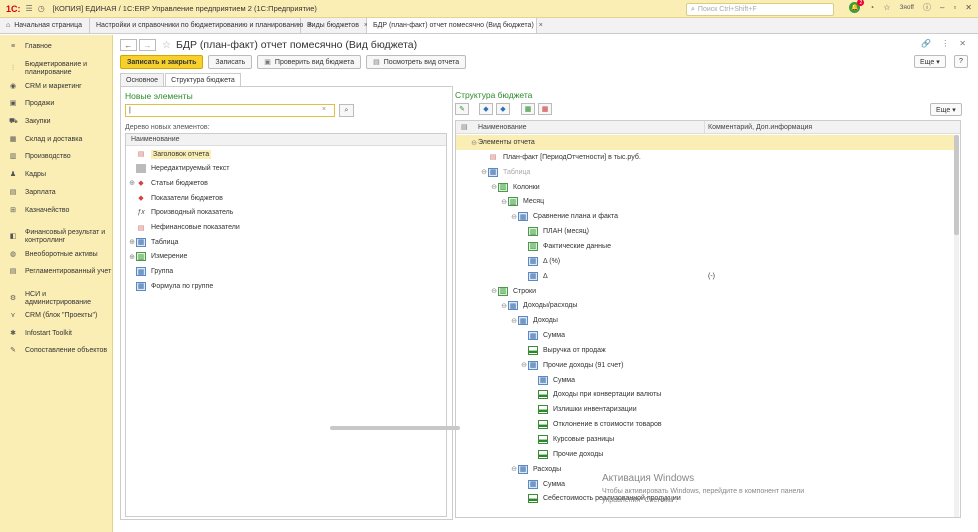 This screenshot has height=532, width=978. I want to click on structure-row: ⊖ Элементы отчета, so click(705, 142).